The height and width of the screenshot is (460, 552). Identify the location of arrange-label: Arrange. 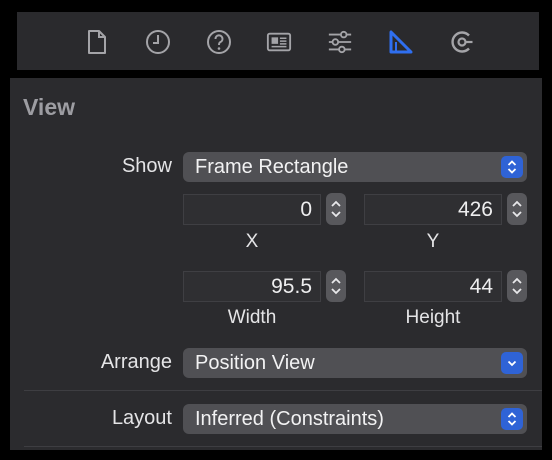
(136, 362).